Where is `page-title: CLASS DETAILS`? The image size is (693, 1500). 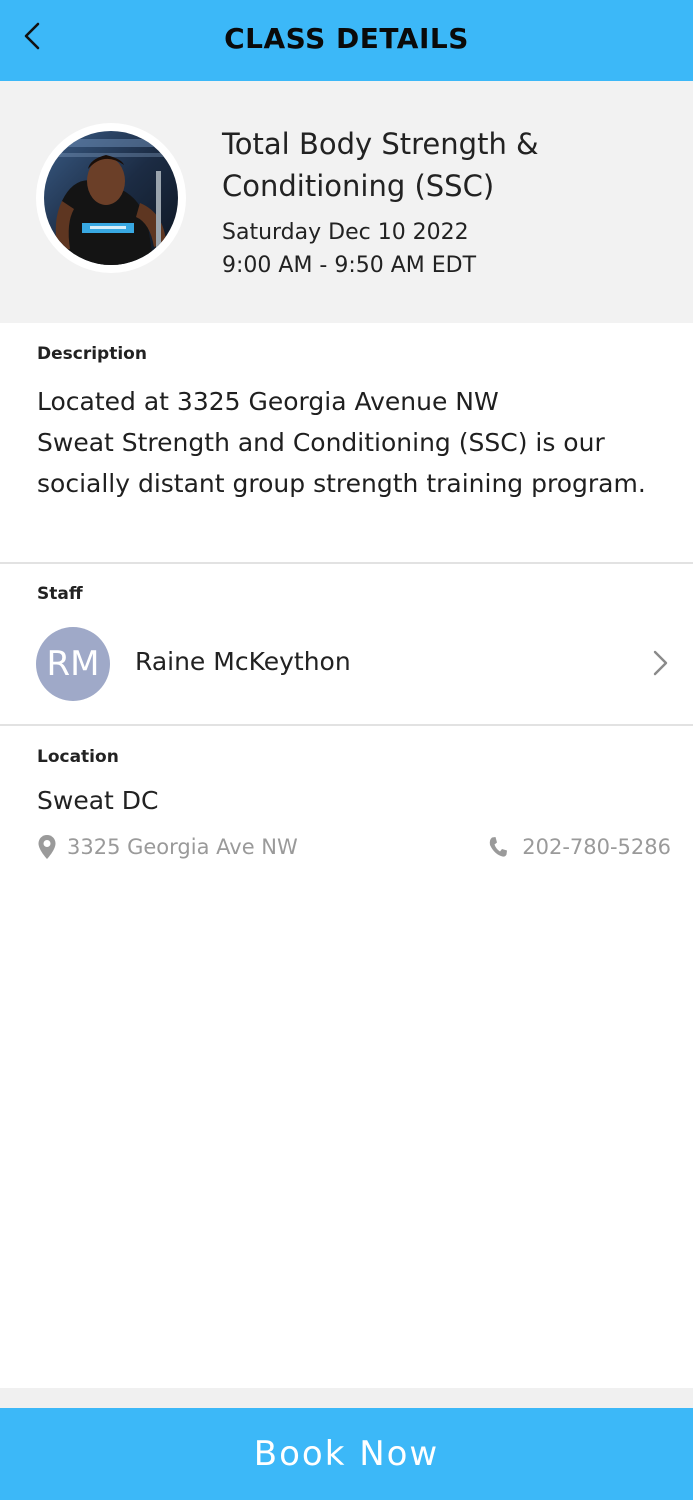 page-title: CLASS DETAILS is located at coordinates (346, 38).